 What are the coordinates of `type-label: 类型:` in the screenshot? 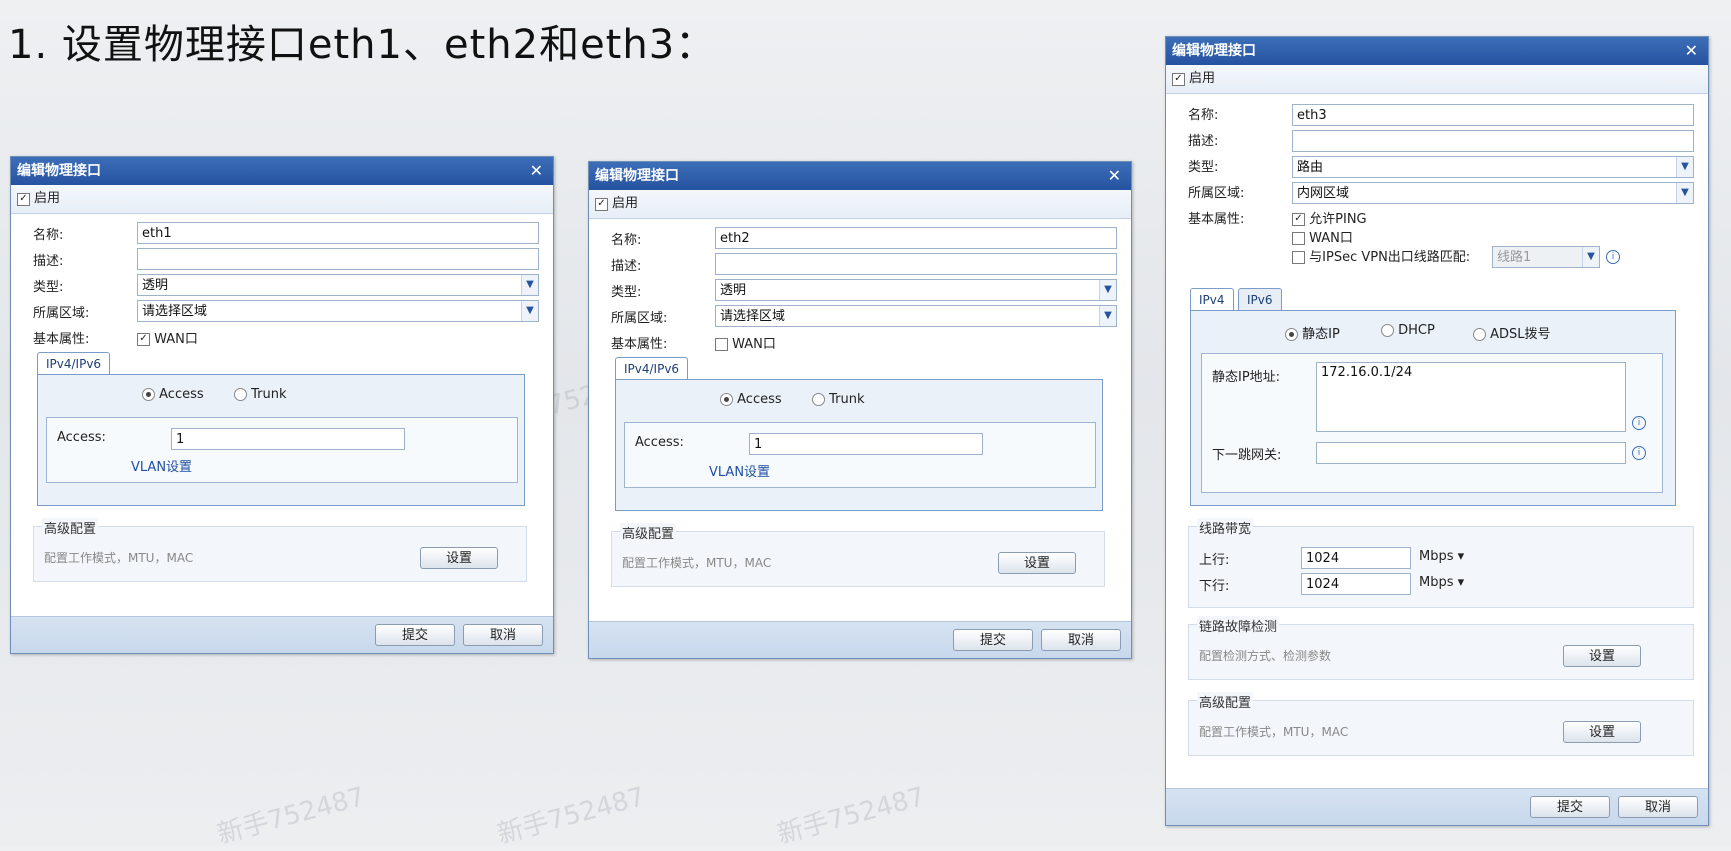 It's located at (1203, 167).